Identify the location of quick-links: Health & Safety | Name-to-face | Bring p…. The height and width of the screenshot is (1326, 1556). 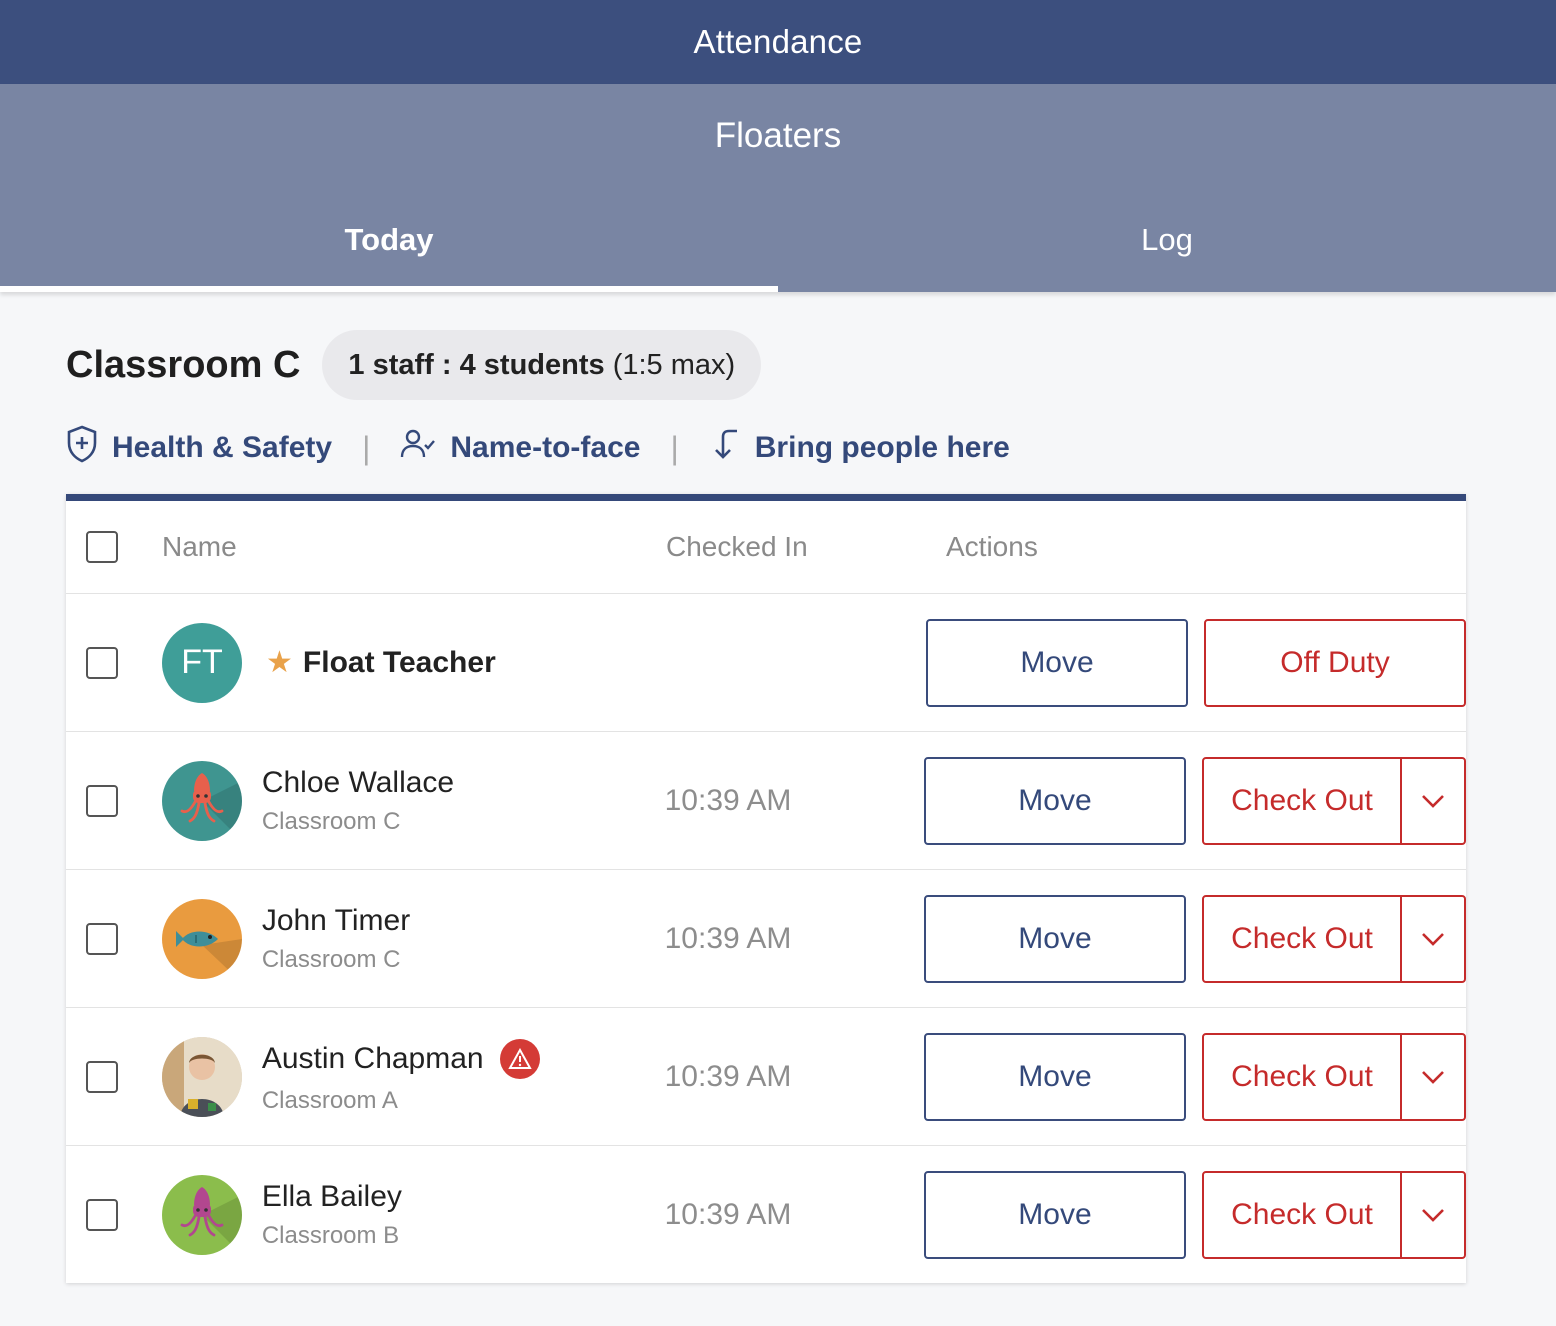
(778, 448).